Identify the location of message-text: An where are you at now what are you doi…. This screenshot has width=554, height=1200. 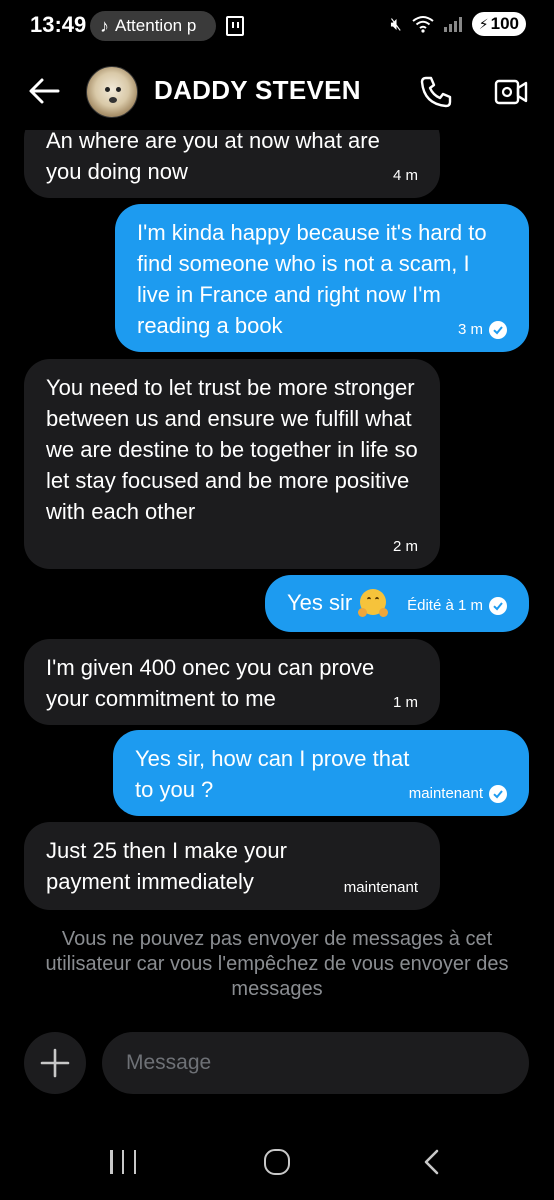
(213, 157).